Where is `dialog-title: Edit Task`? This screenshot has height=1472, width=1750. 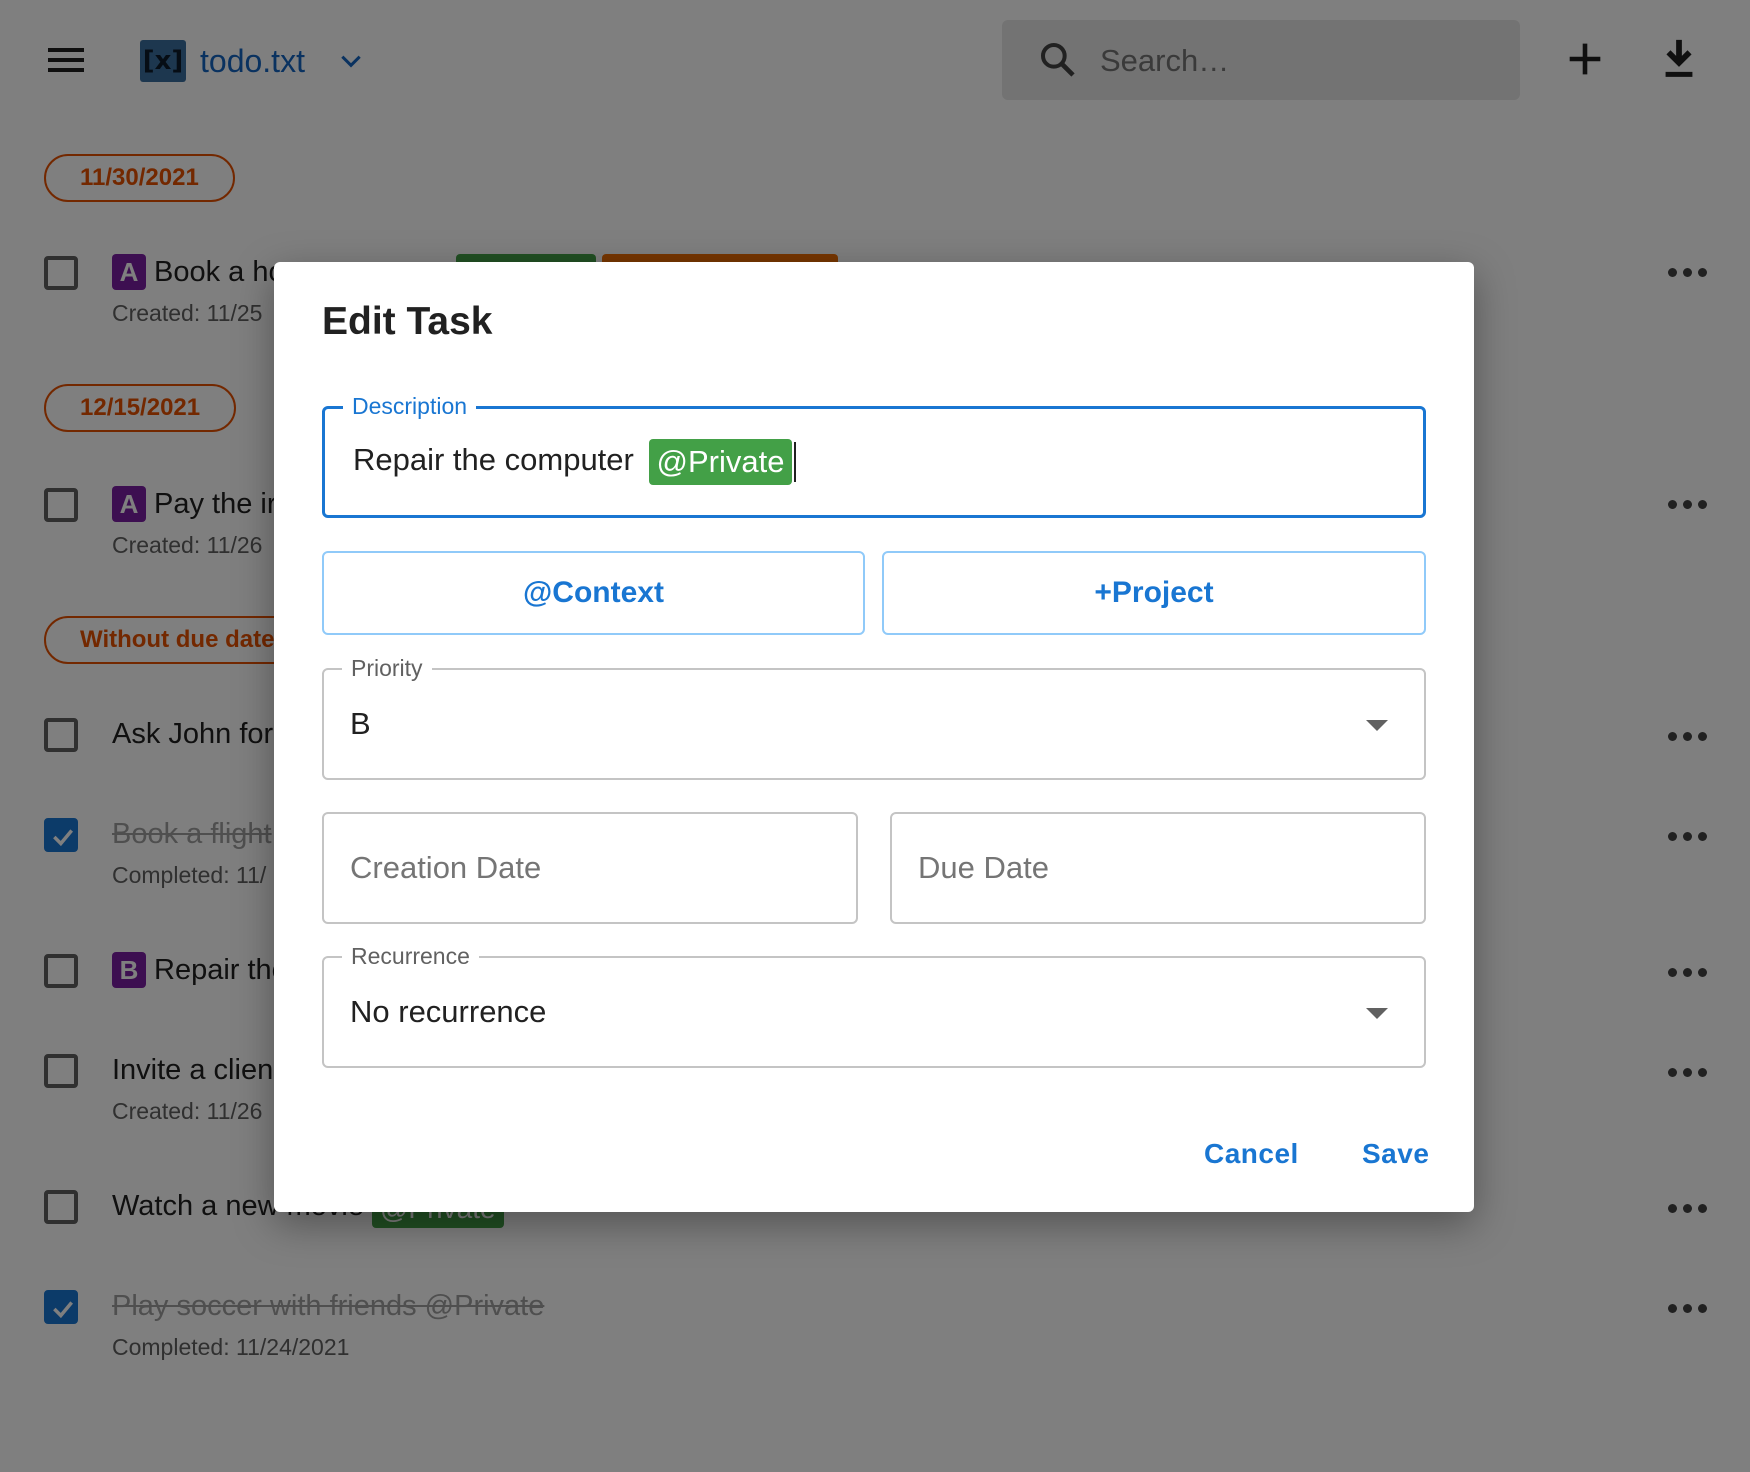 dialog-title: Edit Task is located at coordinates (407, 321).